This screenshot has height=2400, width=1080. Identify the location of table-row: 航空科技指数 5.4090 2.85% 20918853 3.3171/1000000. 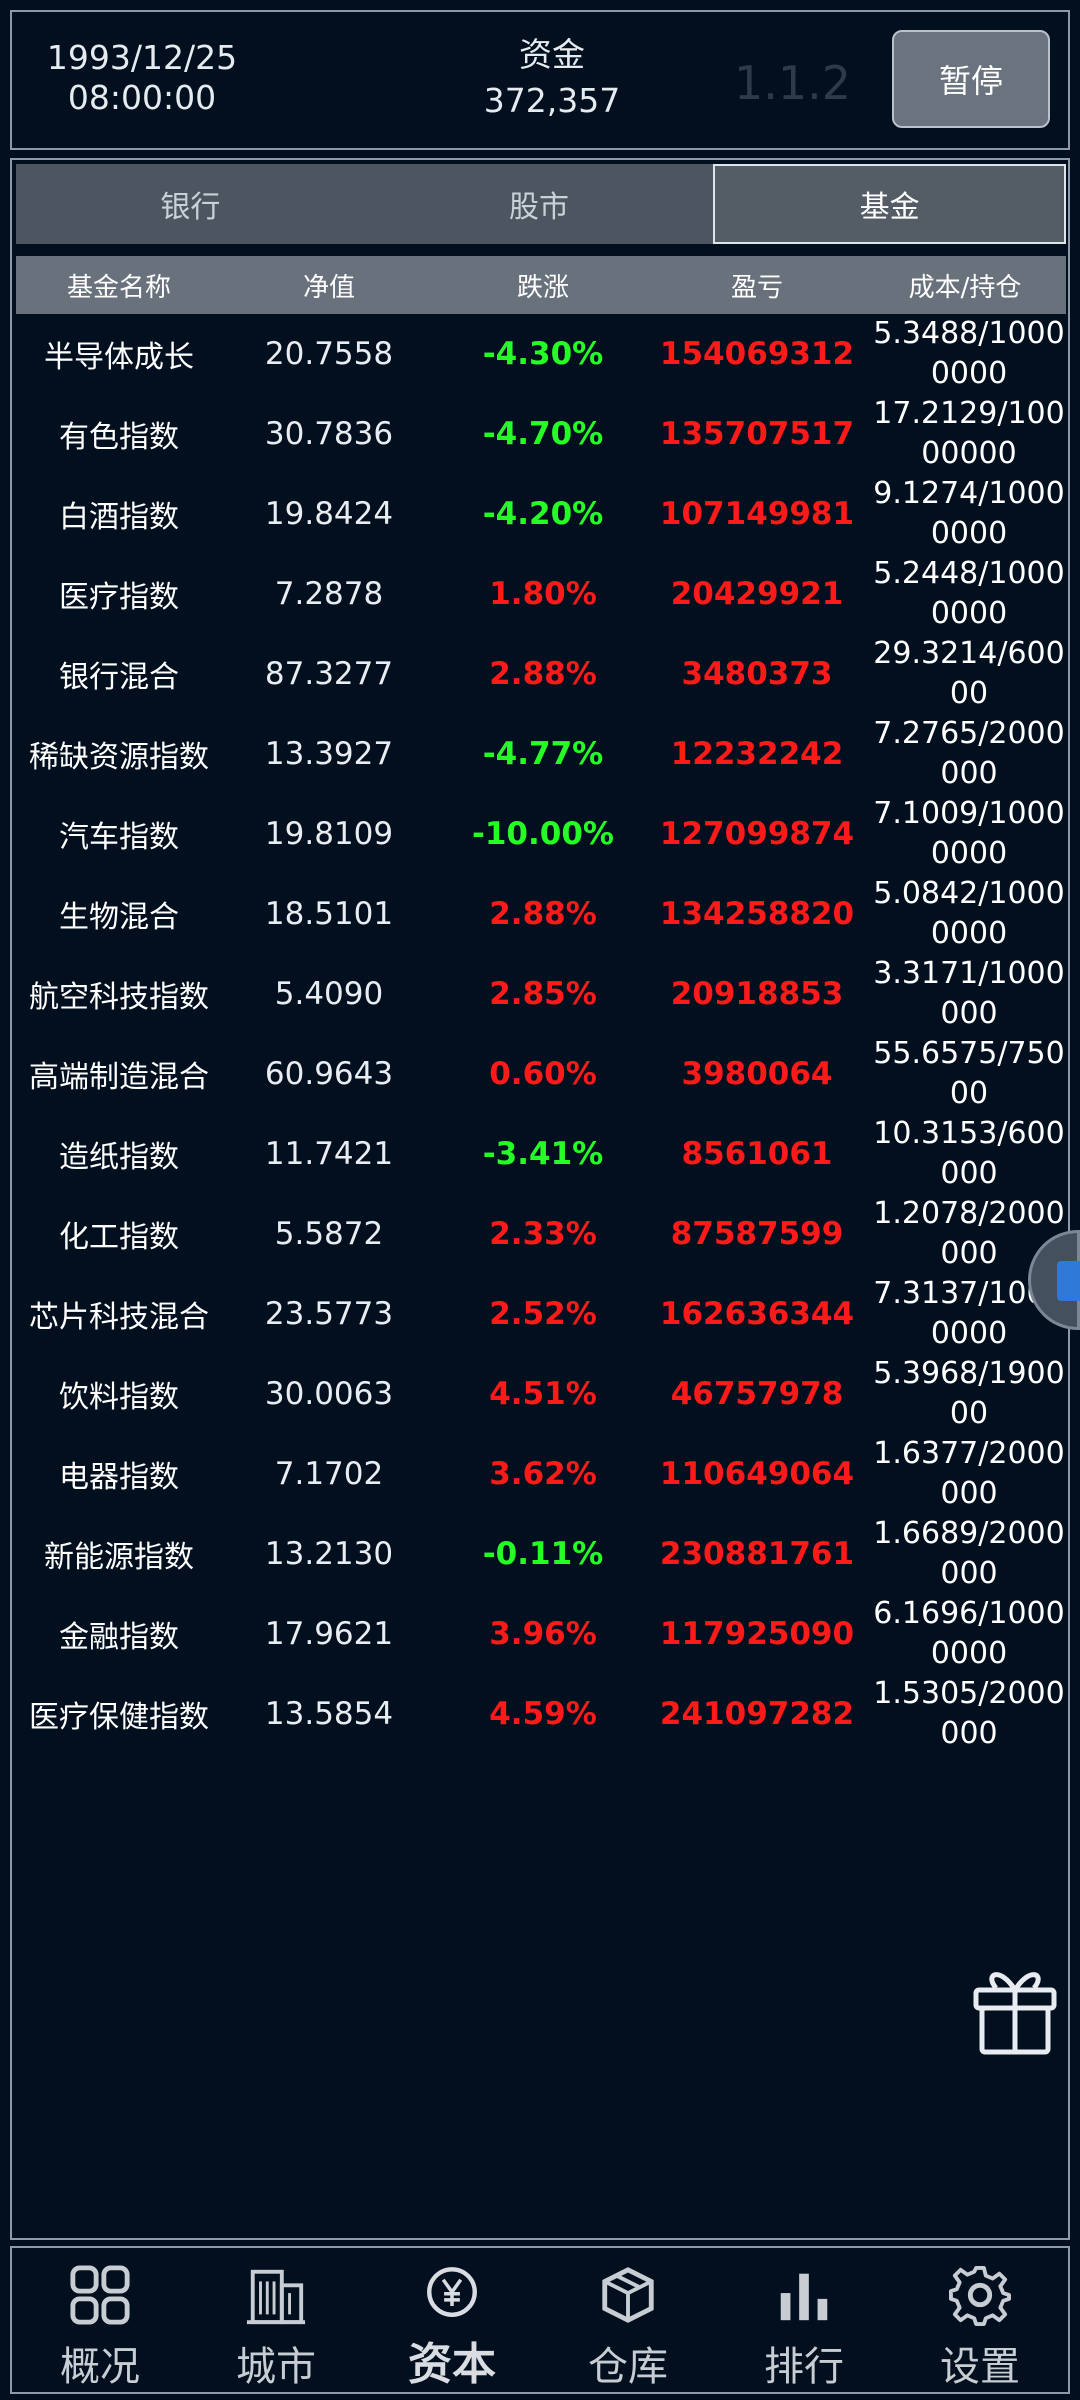
(541, 994).